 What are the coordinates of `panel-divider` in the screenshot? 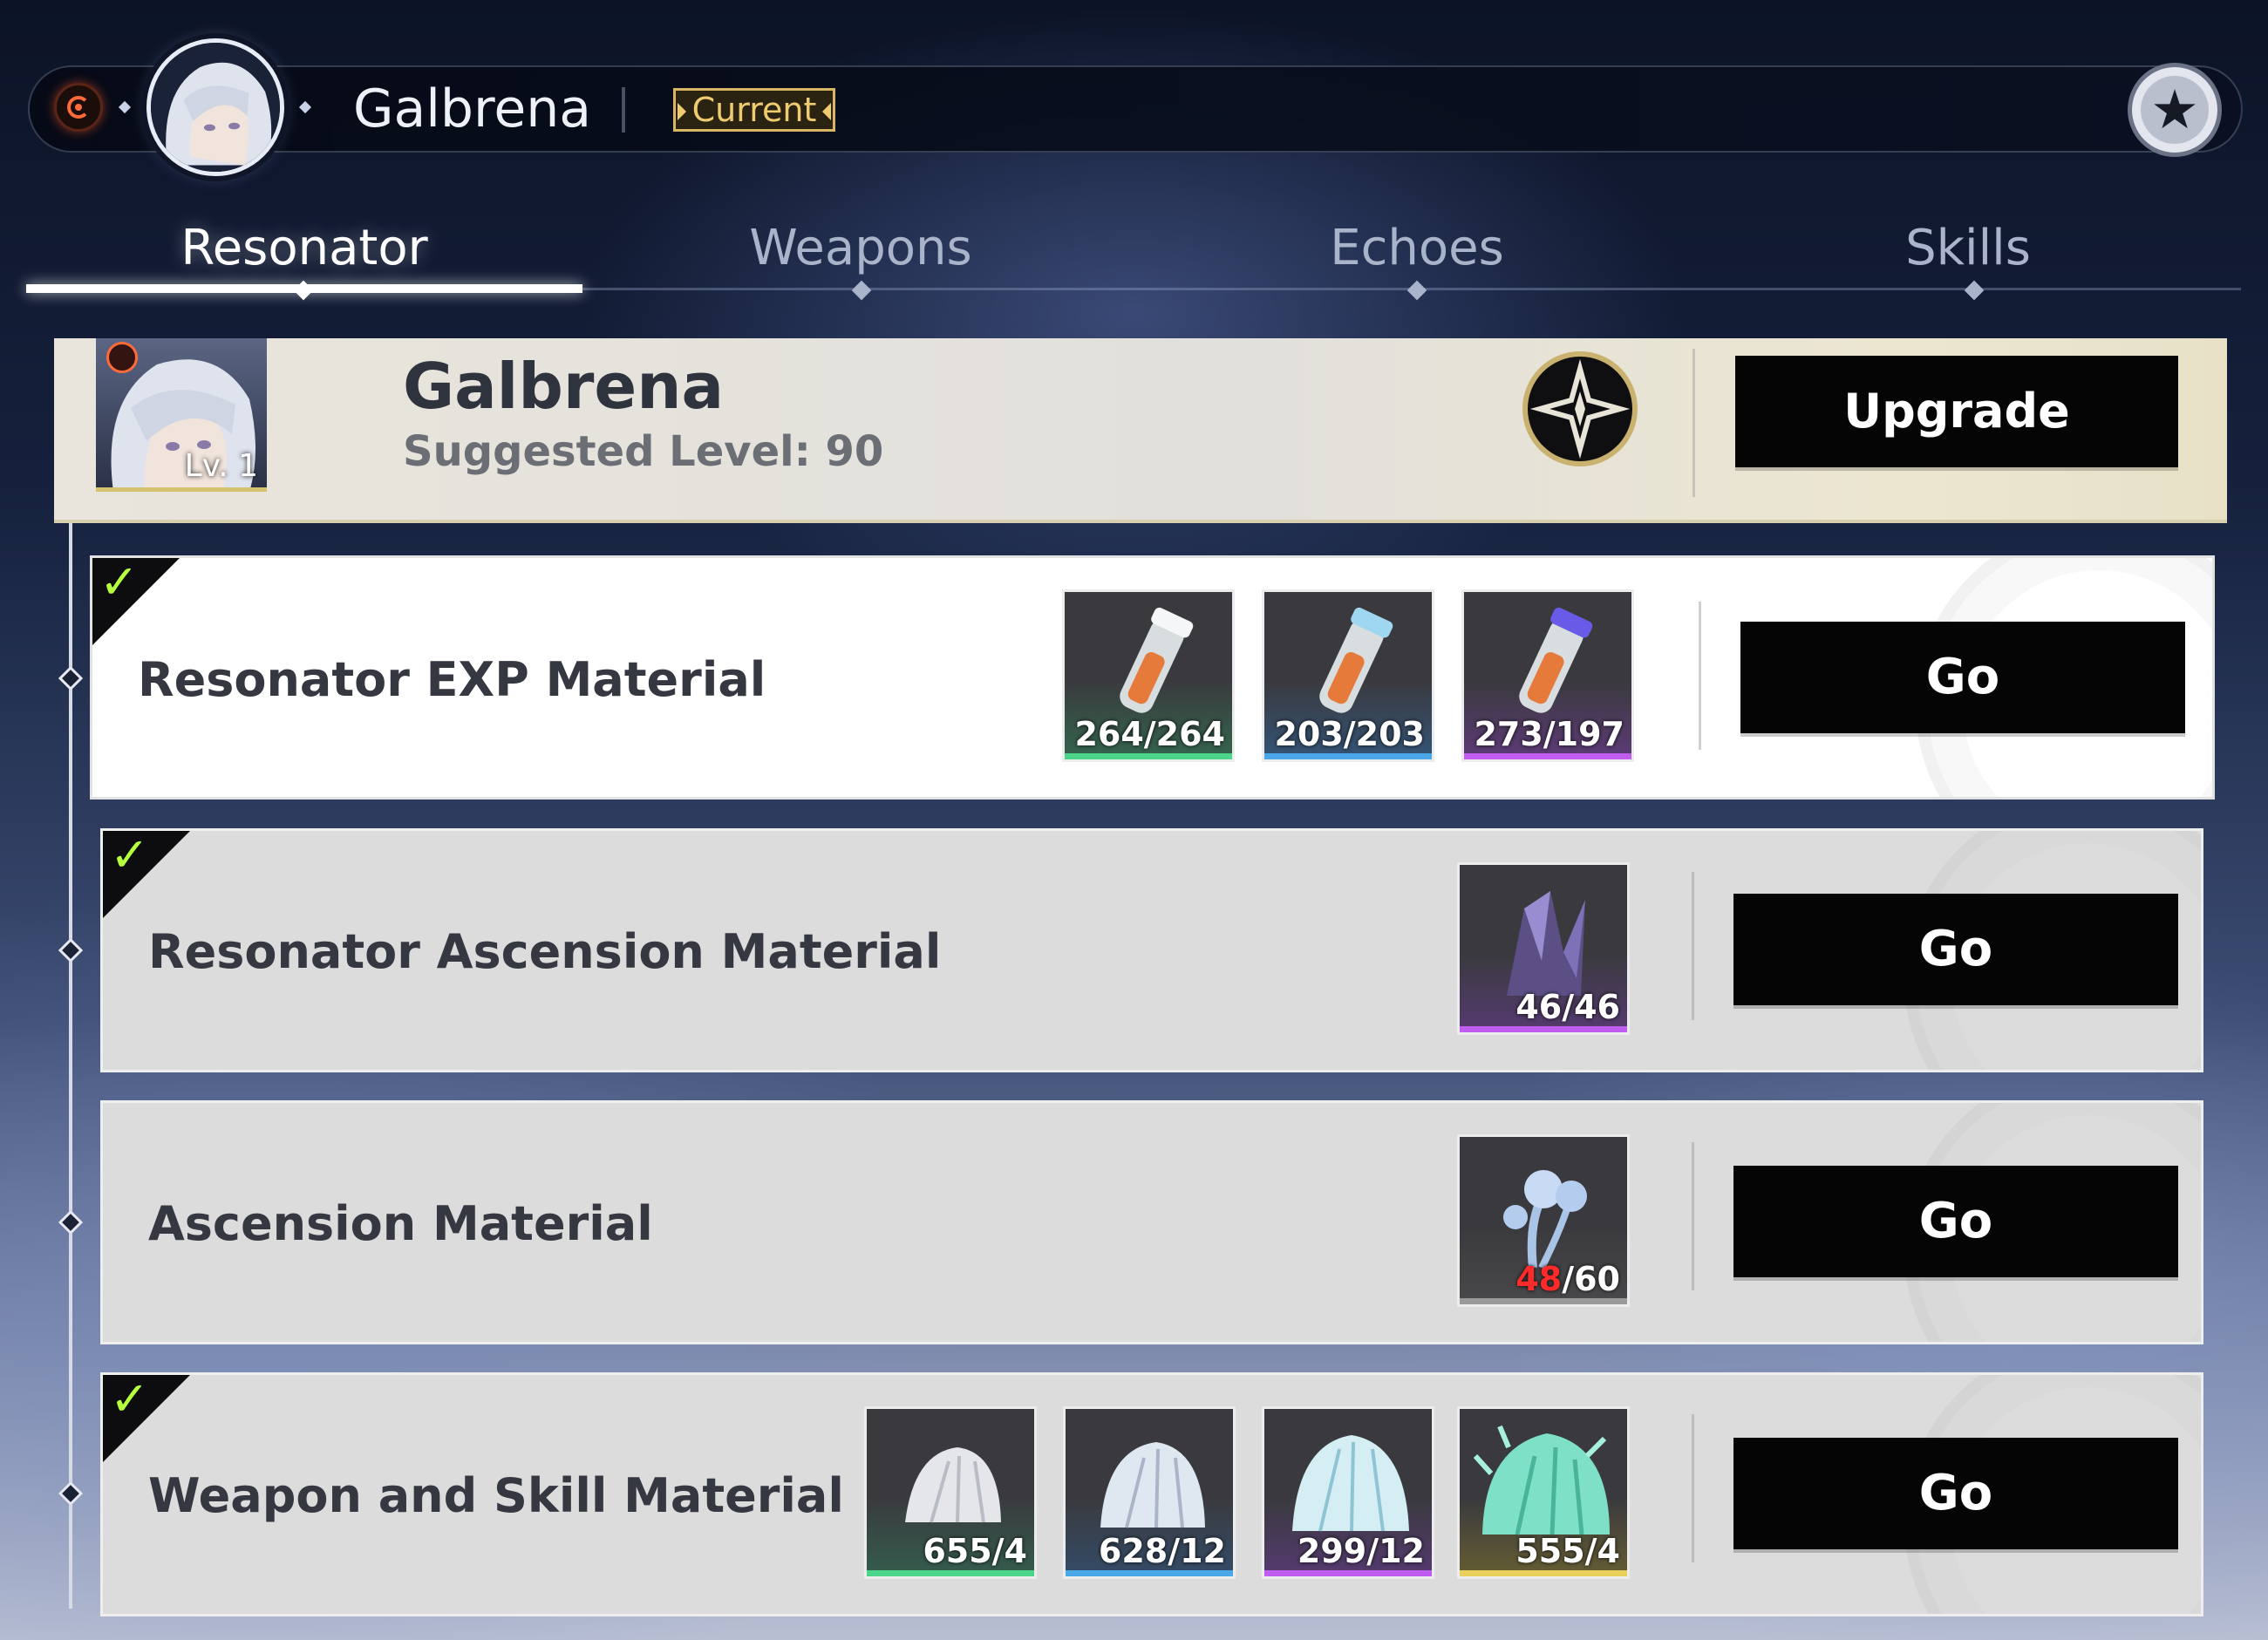 It's located at (1693, 423).